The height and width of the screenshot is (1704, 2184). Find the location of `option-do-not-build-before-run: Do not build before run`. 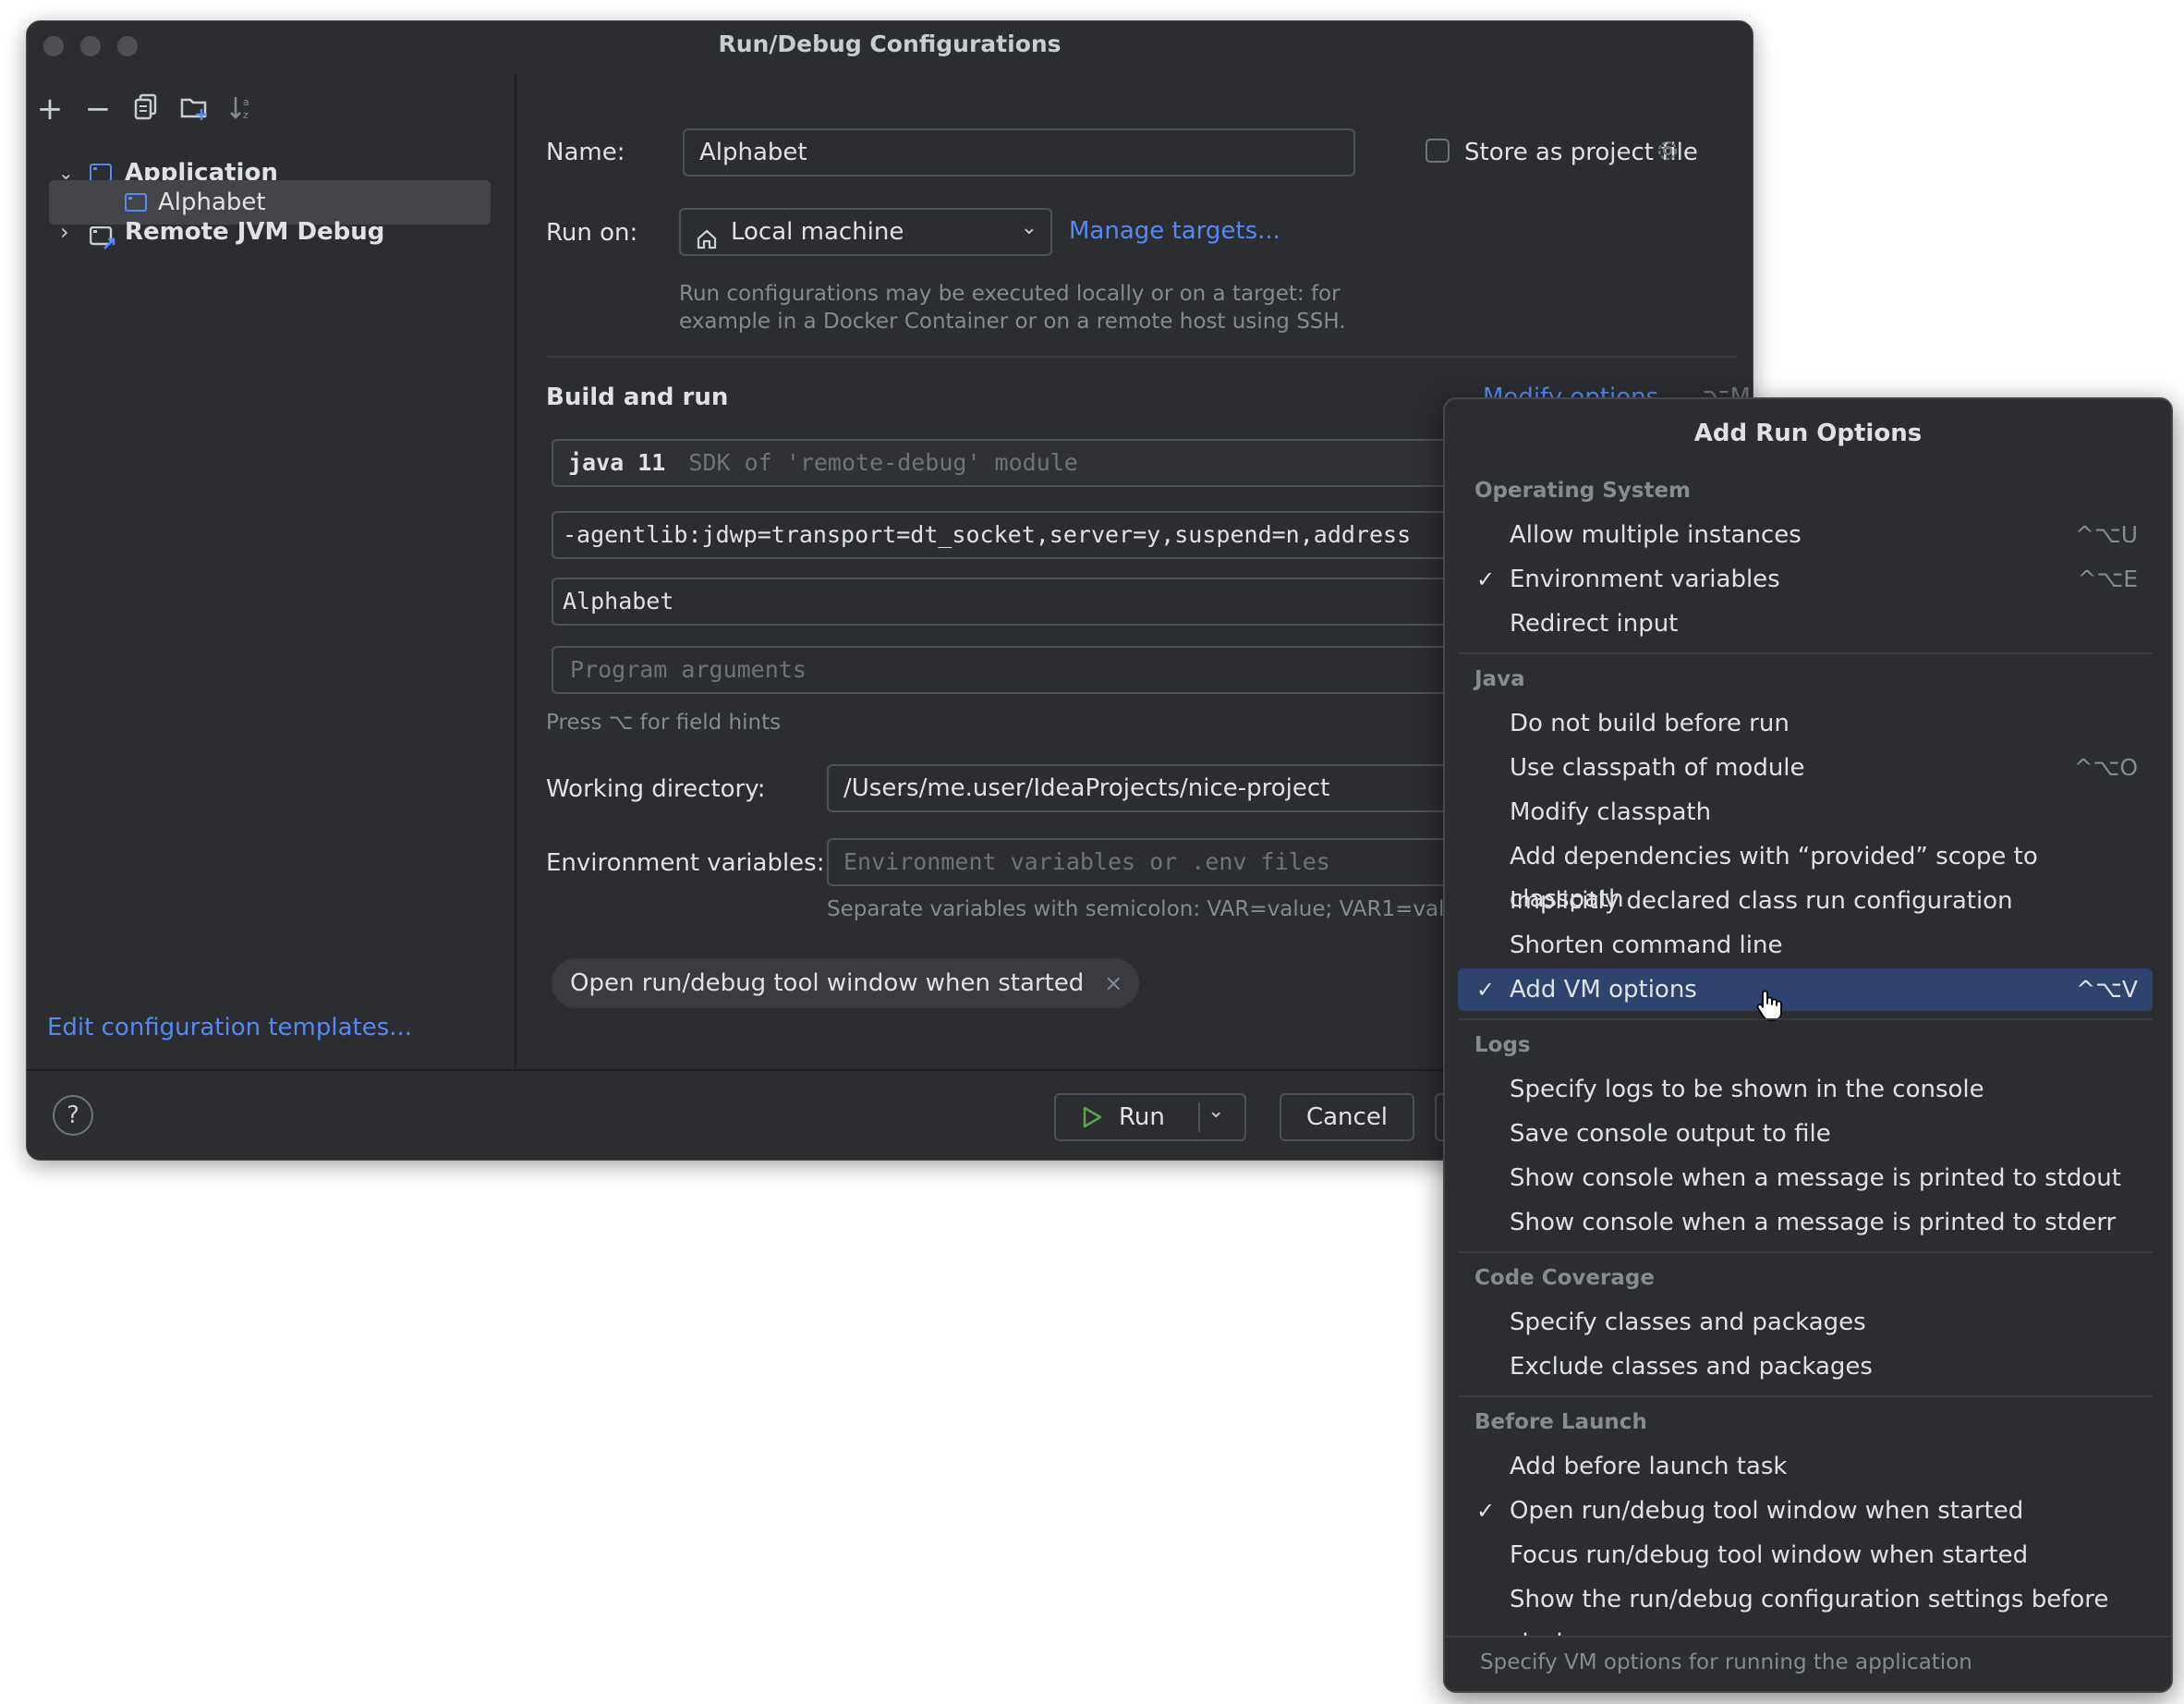

option-do-not-build-before-run: Do not build before run is located at coordinates (1805, 723).